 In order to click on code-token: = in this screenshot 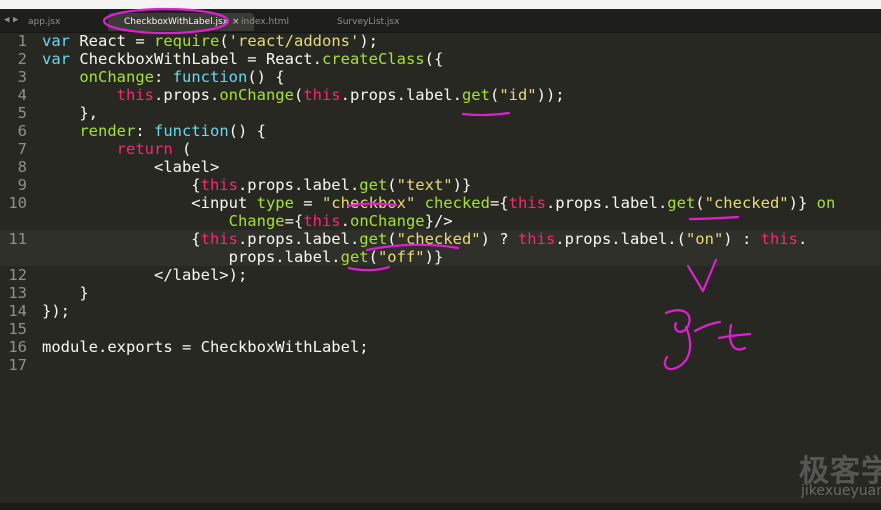, I will do `click(307, 203)`.